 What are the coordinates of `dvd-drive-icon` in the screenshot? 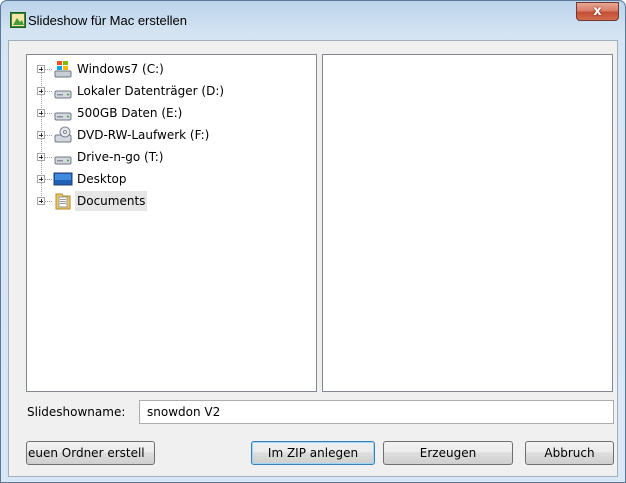 It's located at (63, 134).